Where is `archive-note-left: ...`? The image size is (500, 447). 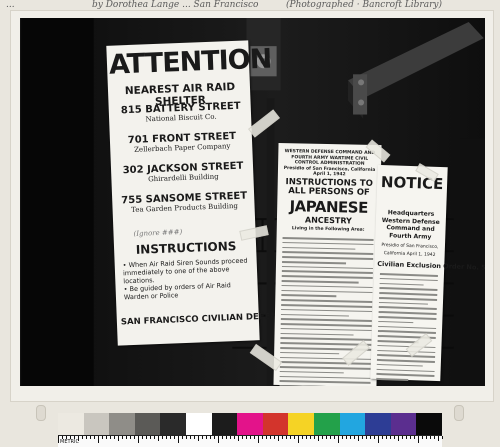 archive-note-left: ... is located at coordinates (10, 5).